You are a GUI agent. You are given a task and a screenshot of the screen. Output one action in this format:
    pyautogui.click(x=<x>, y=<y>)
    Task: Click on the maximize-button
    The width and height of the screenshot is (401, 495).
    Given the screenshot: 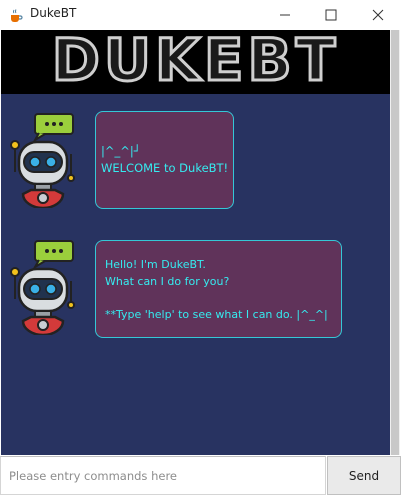 What is the action you would take?
    pyautogui.click(x=331, y=15)
    